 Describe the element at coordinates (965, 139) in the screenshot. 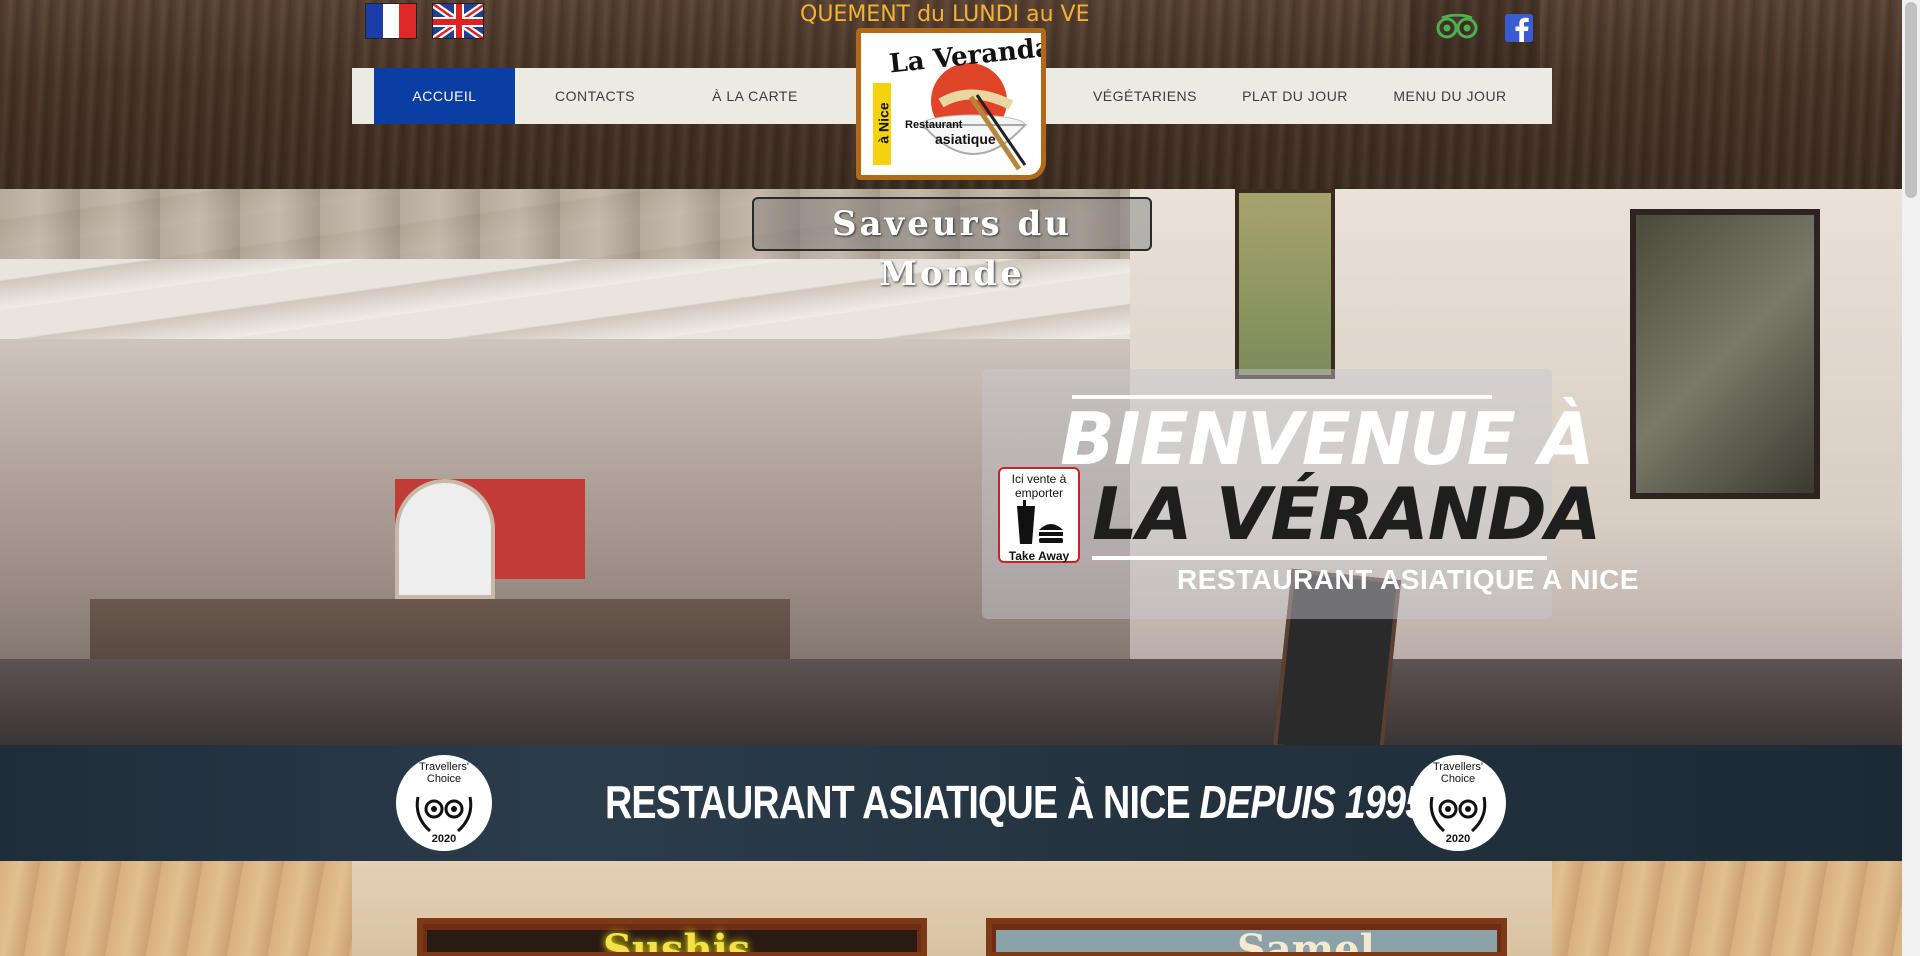

I see `logo-sub-asiatique: asiatique` at that location.